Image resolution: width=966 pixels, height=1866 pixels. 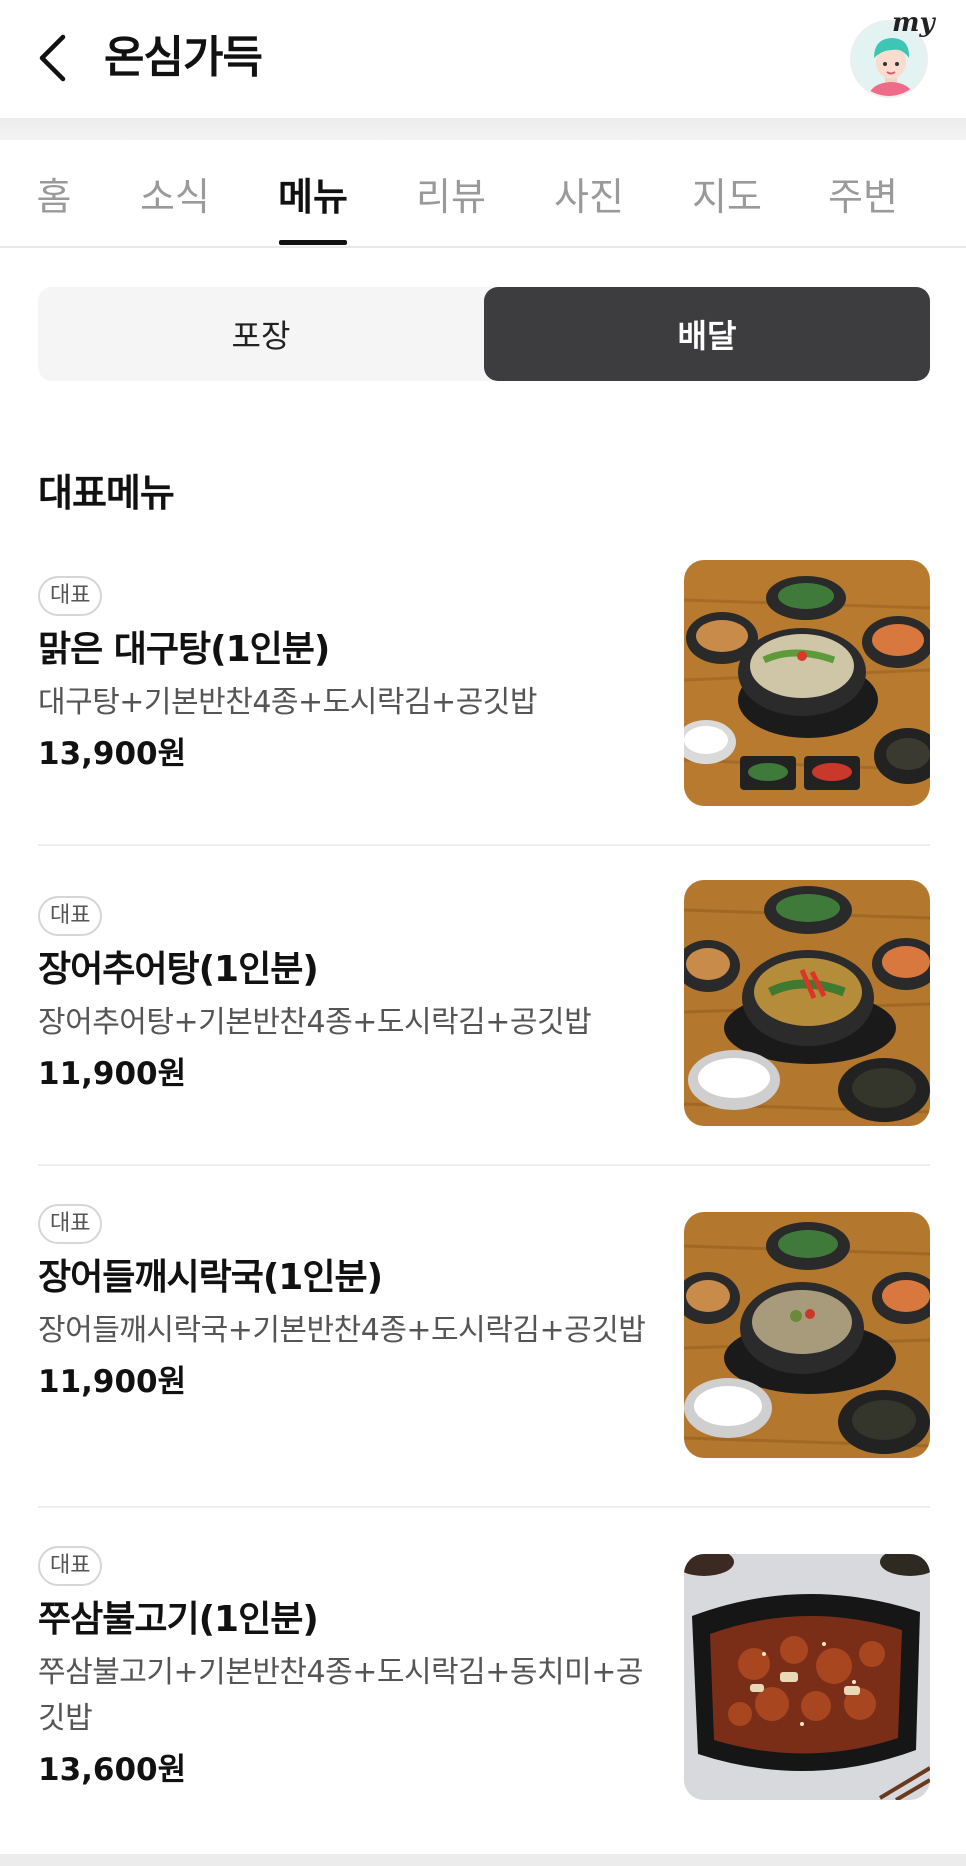 What do you see at coordinates (451, 193) in the screenshot?
I see `tab-reviews: 리뷰` at bounding box center [451, 193].